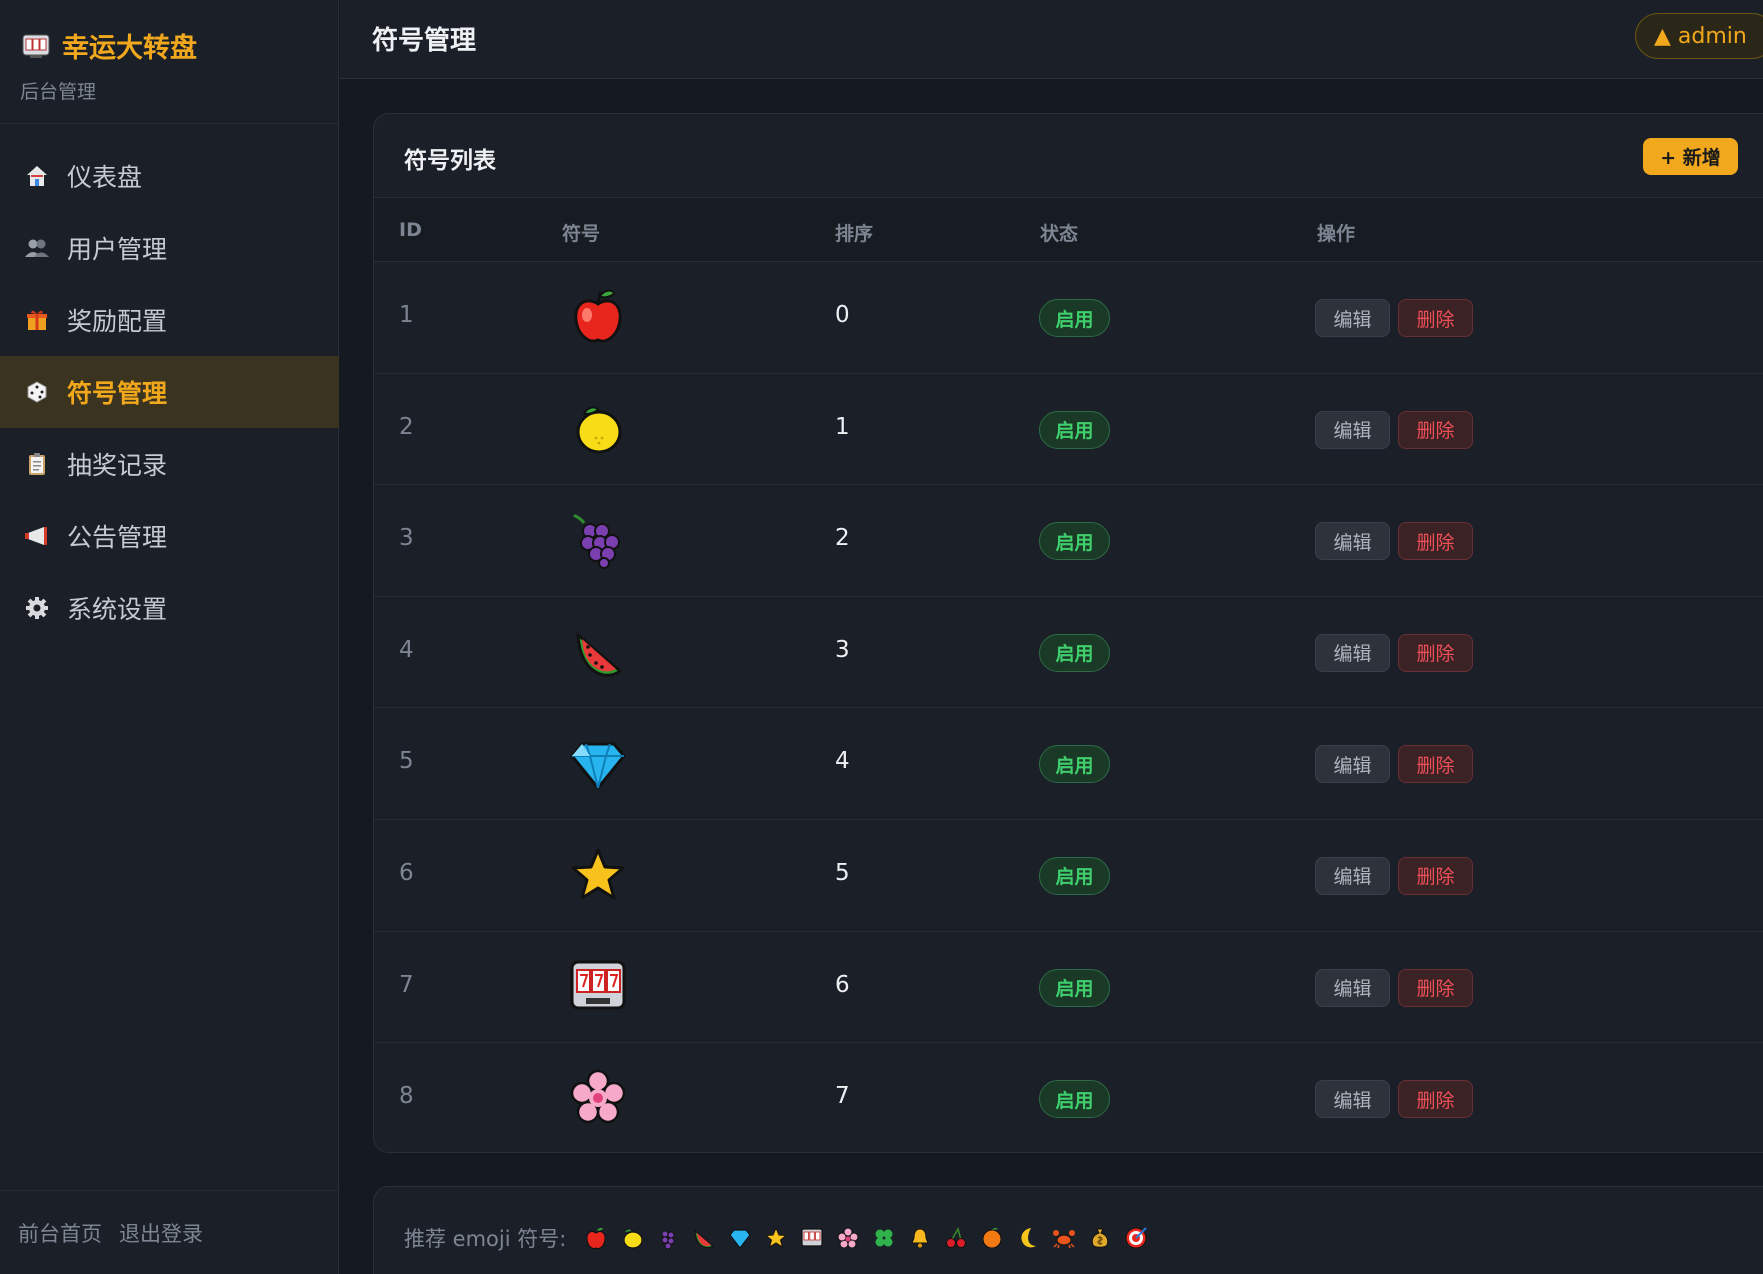 The width and height of the screenshot is (1763, 1274). What do you see at coordinates (1064, 1238) in the screenshot?
I see `crab-icon` at bounding box center [1064, 1238].